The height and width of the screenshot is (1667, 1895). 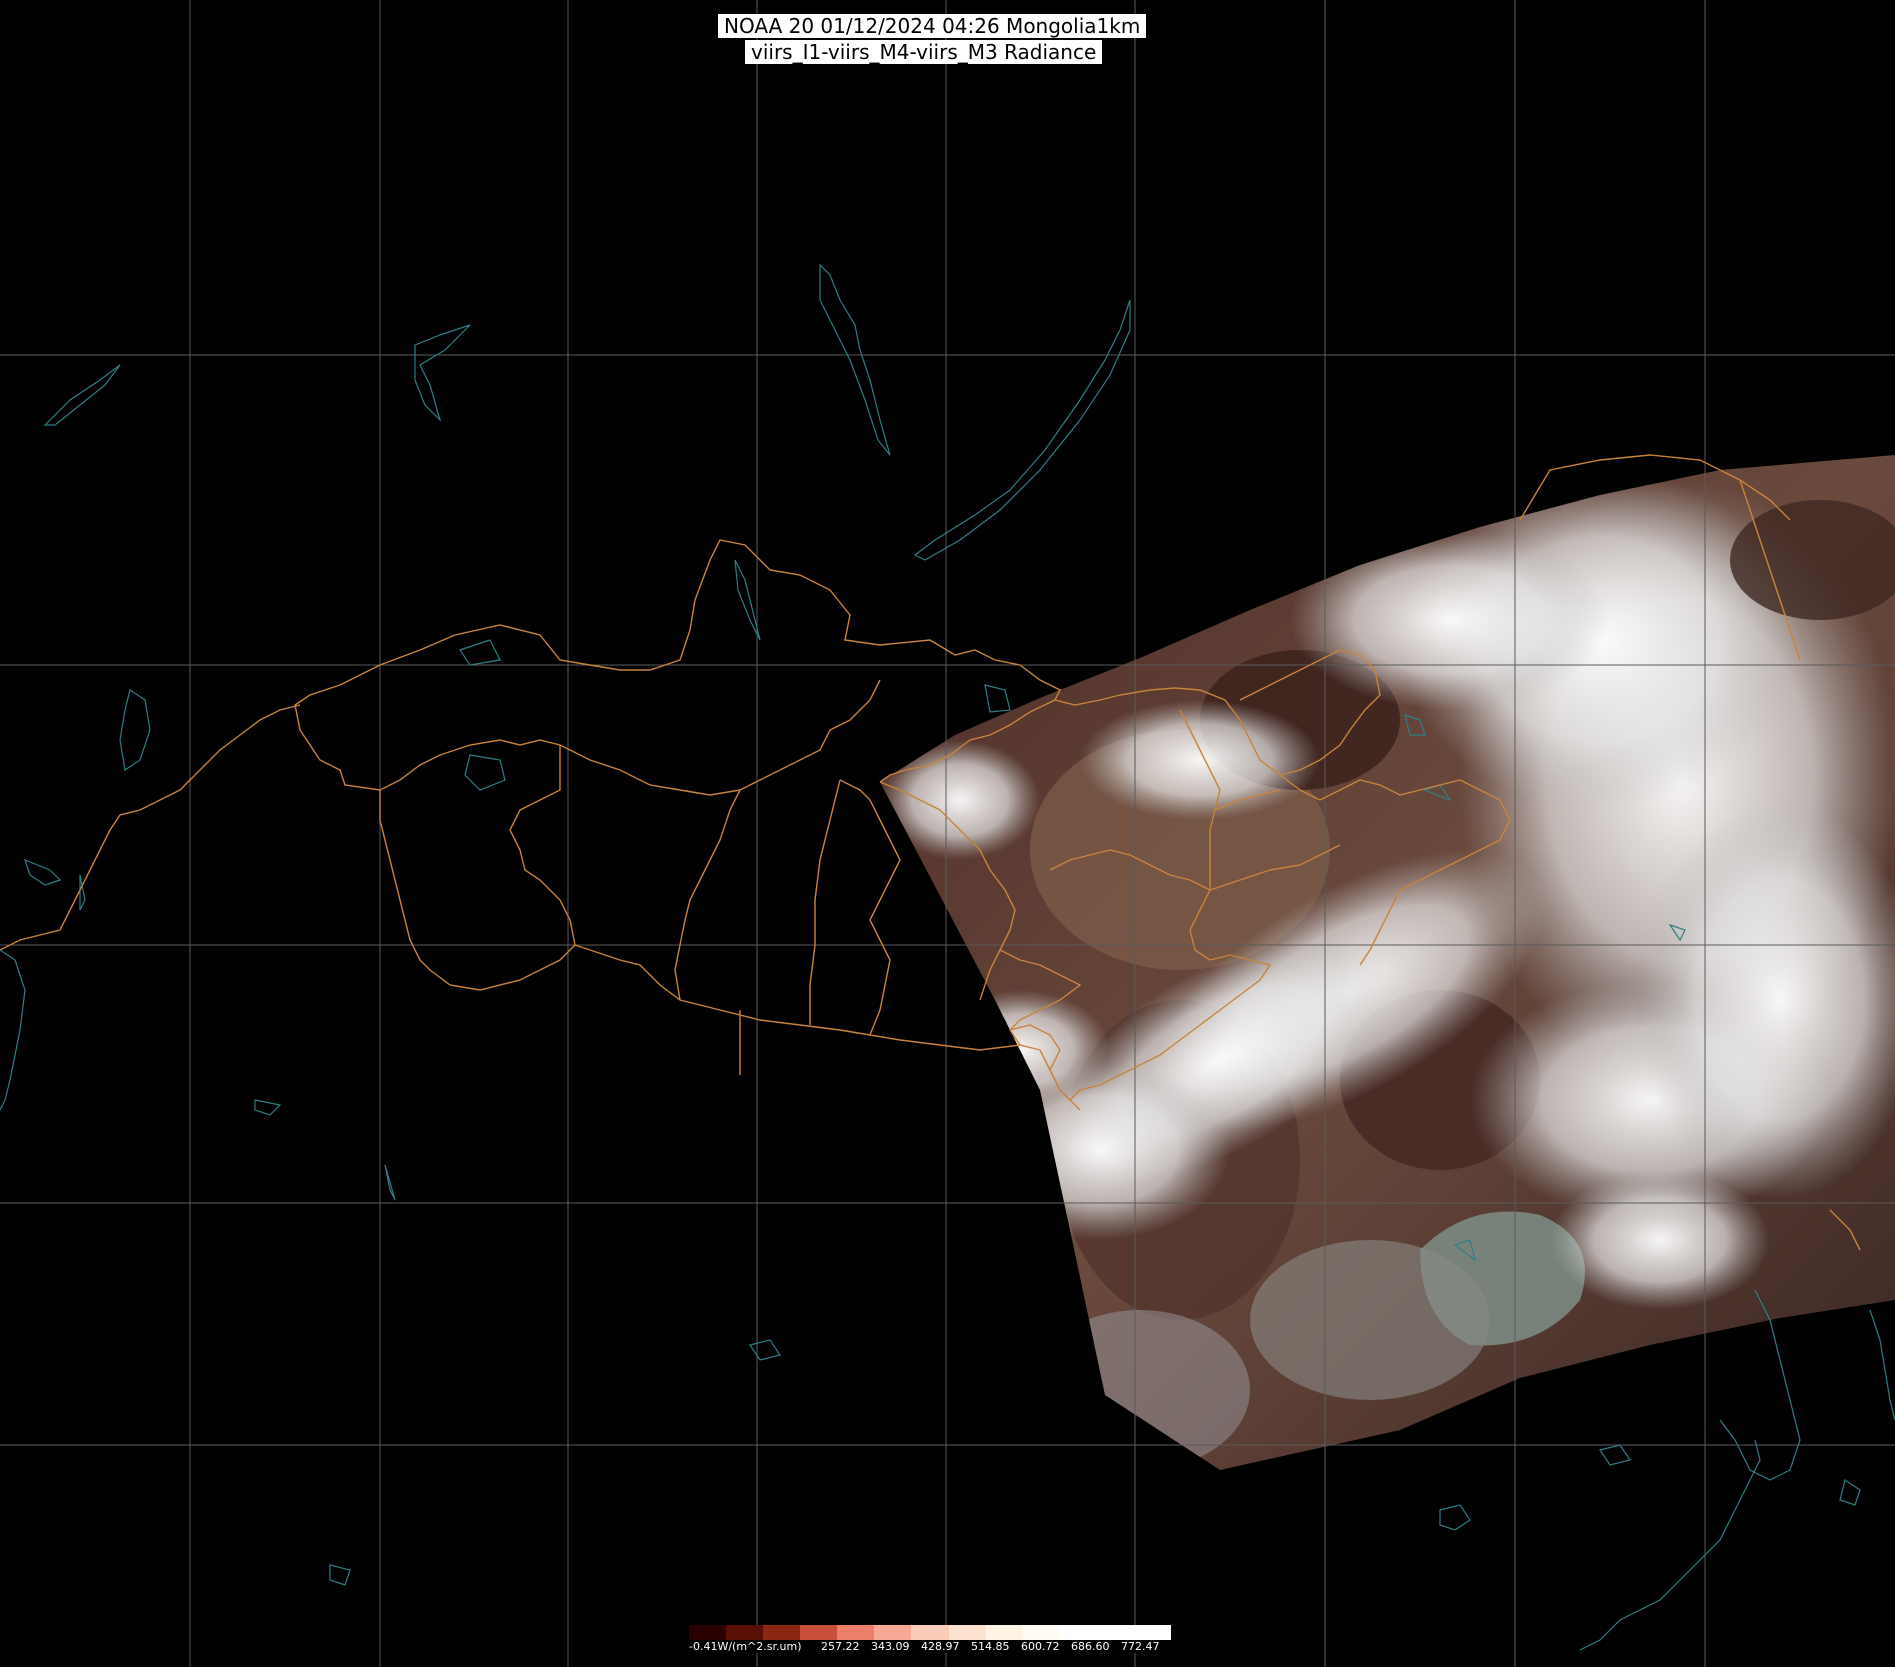 I want to click on colorbar-label: 343.09, so click(x=890, y=1646).